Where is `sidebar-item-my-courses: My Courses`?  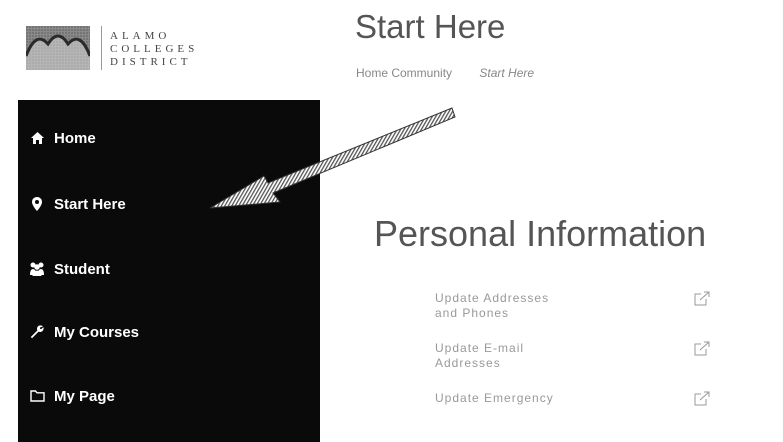 sidebar-item-my-courses: My Courses is located at coordinates (168, 332).